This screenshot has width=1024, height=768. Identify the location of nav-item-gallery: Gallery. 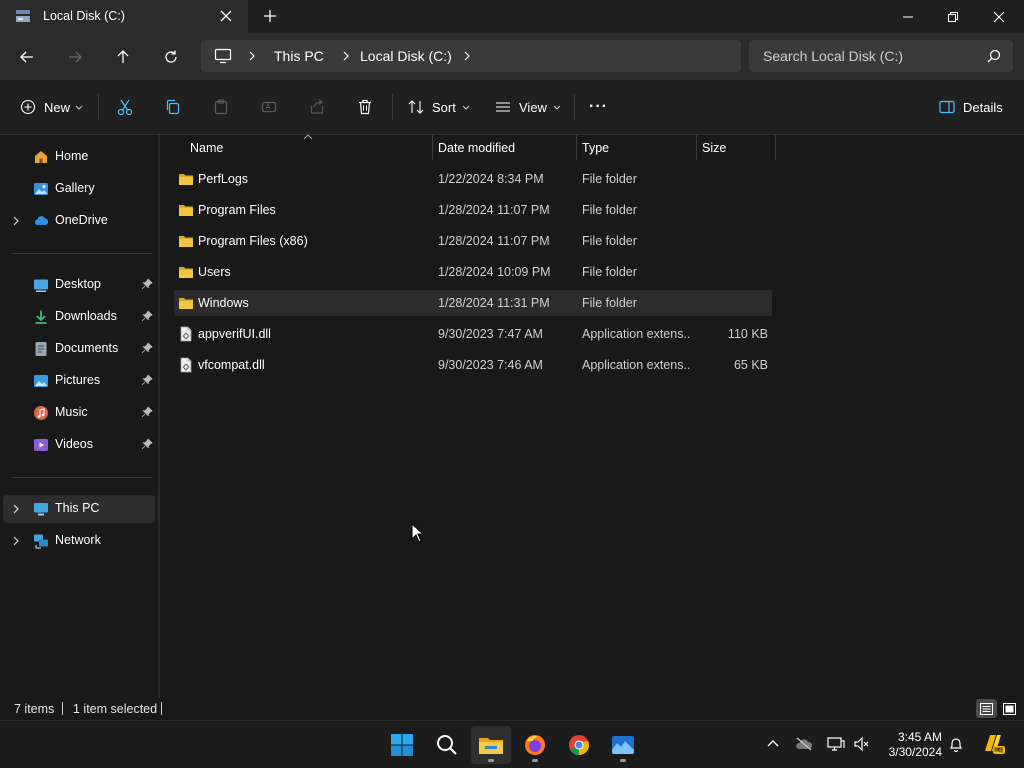
(79, 189).